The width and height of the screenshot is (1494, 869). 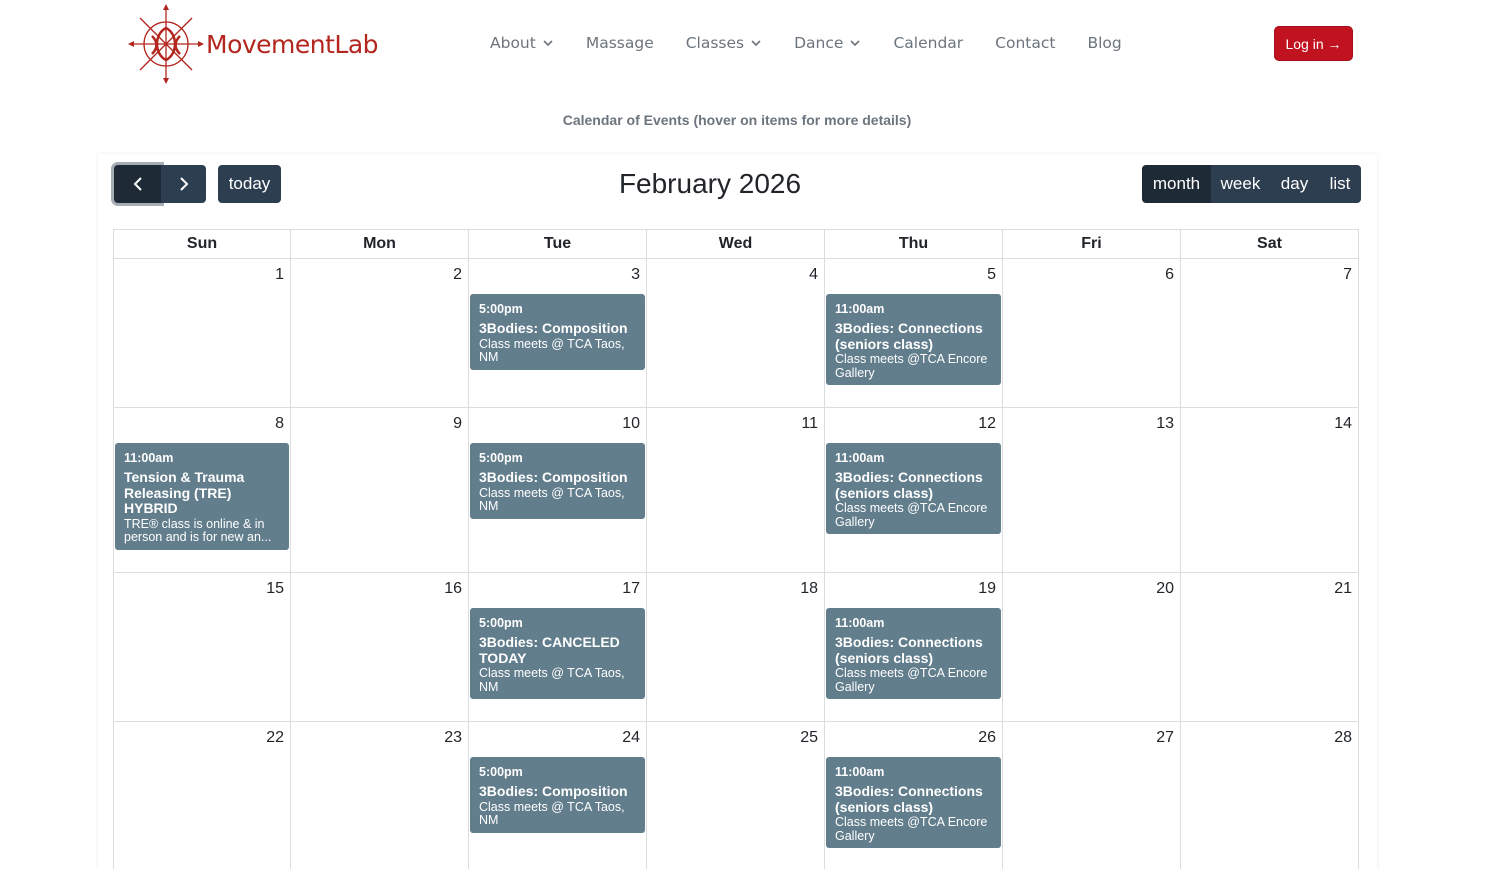 I want to click on day-cell: 7, so click(x=1270, y=333).